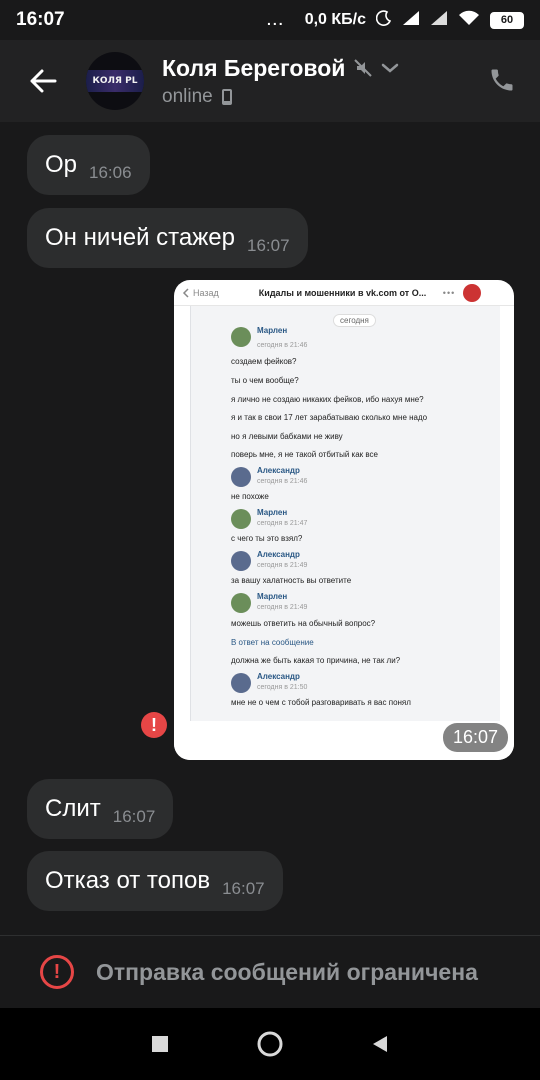 This screenshot has width=540, height=1080. I want to click on peer-info: Коля Береговой online, so click(280, 81).